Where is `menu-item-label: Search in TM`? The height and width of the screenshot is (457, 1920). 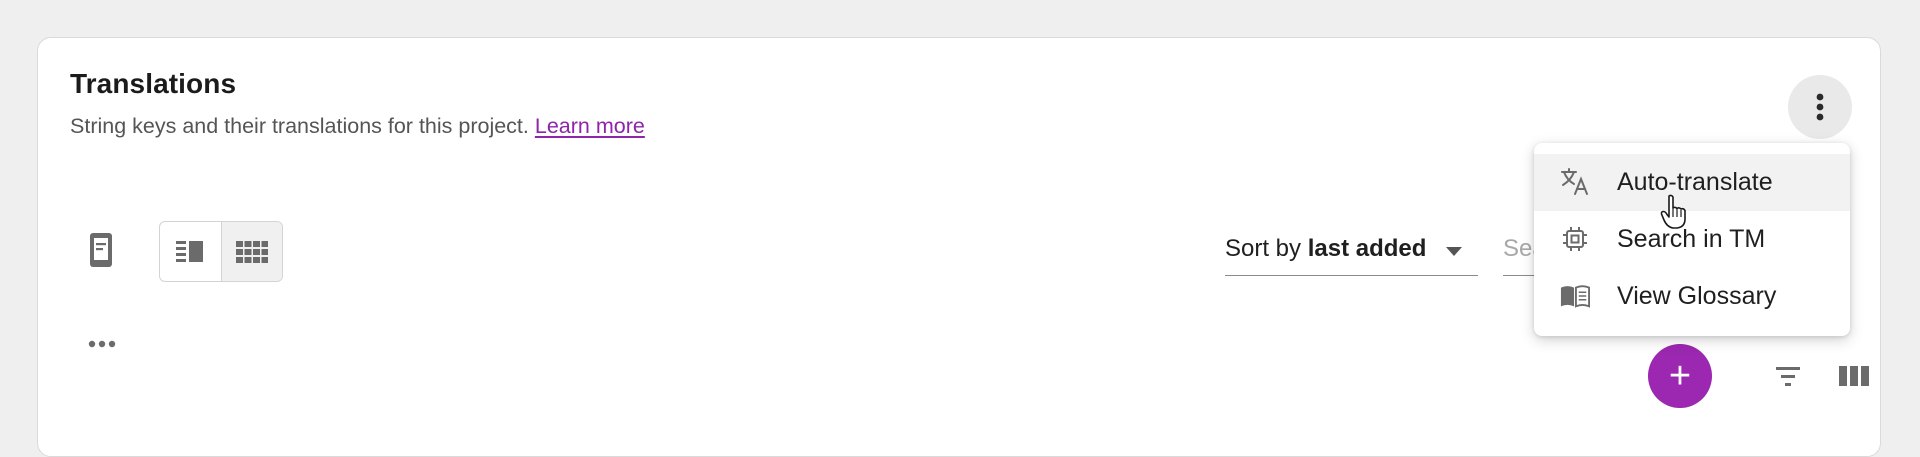 menu-item-label: Search in TM is located at coordinates (1691, 239).